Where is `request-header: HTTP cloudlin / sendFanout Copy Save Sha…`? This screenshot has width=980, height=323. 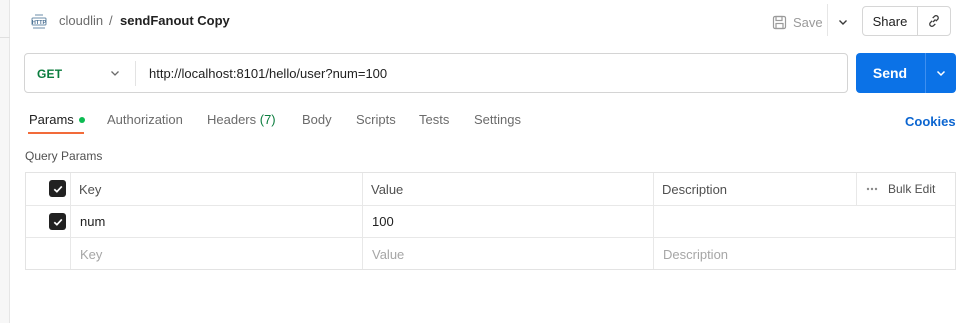 request-header: HTTP cloudlin / sendFanout Copy Save Sha… is located at coordinates (495, 21).